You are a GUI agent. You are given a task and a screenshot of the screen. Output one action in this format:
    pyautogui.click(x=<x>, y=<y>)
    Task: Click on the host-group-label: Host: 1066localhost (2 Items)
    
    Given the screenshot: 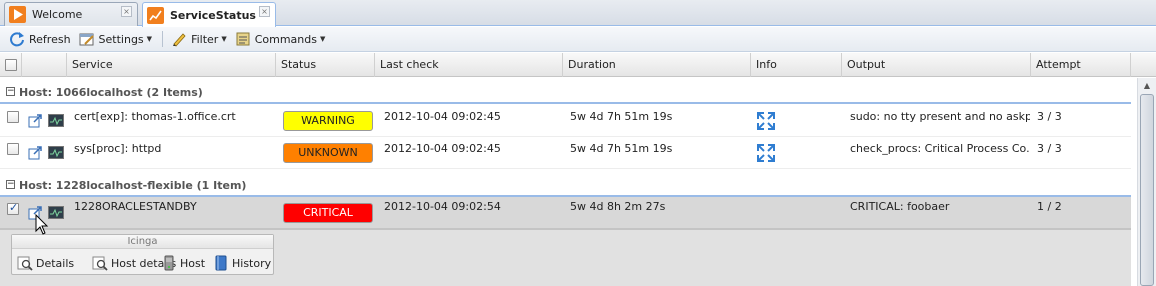 What is the action you would take?
    pyautogui.click(x=111, y=92)
    